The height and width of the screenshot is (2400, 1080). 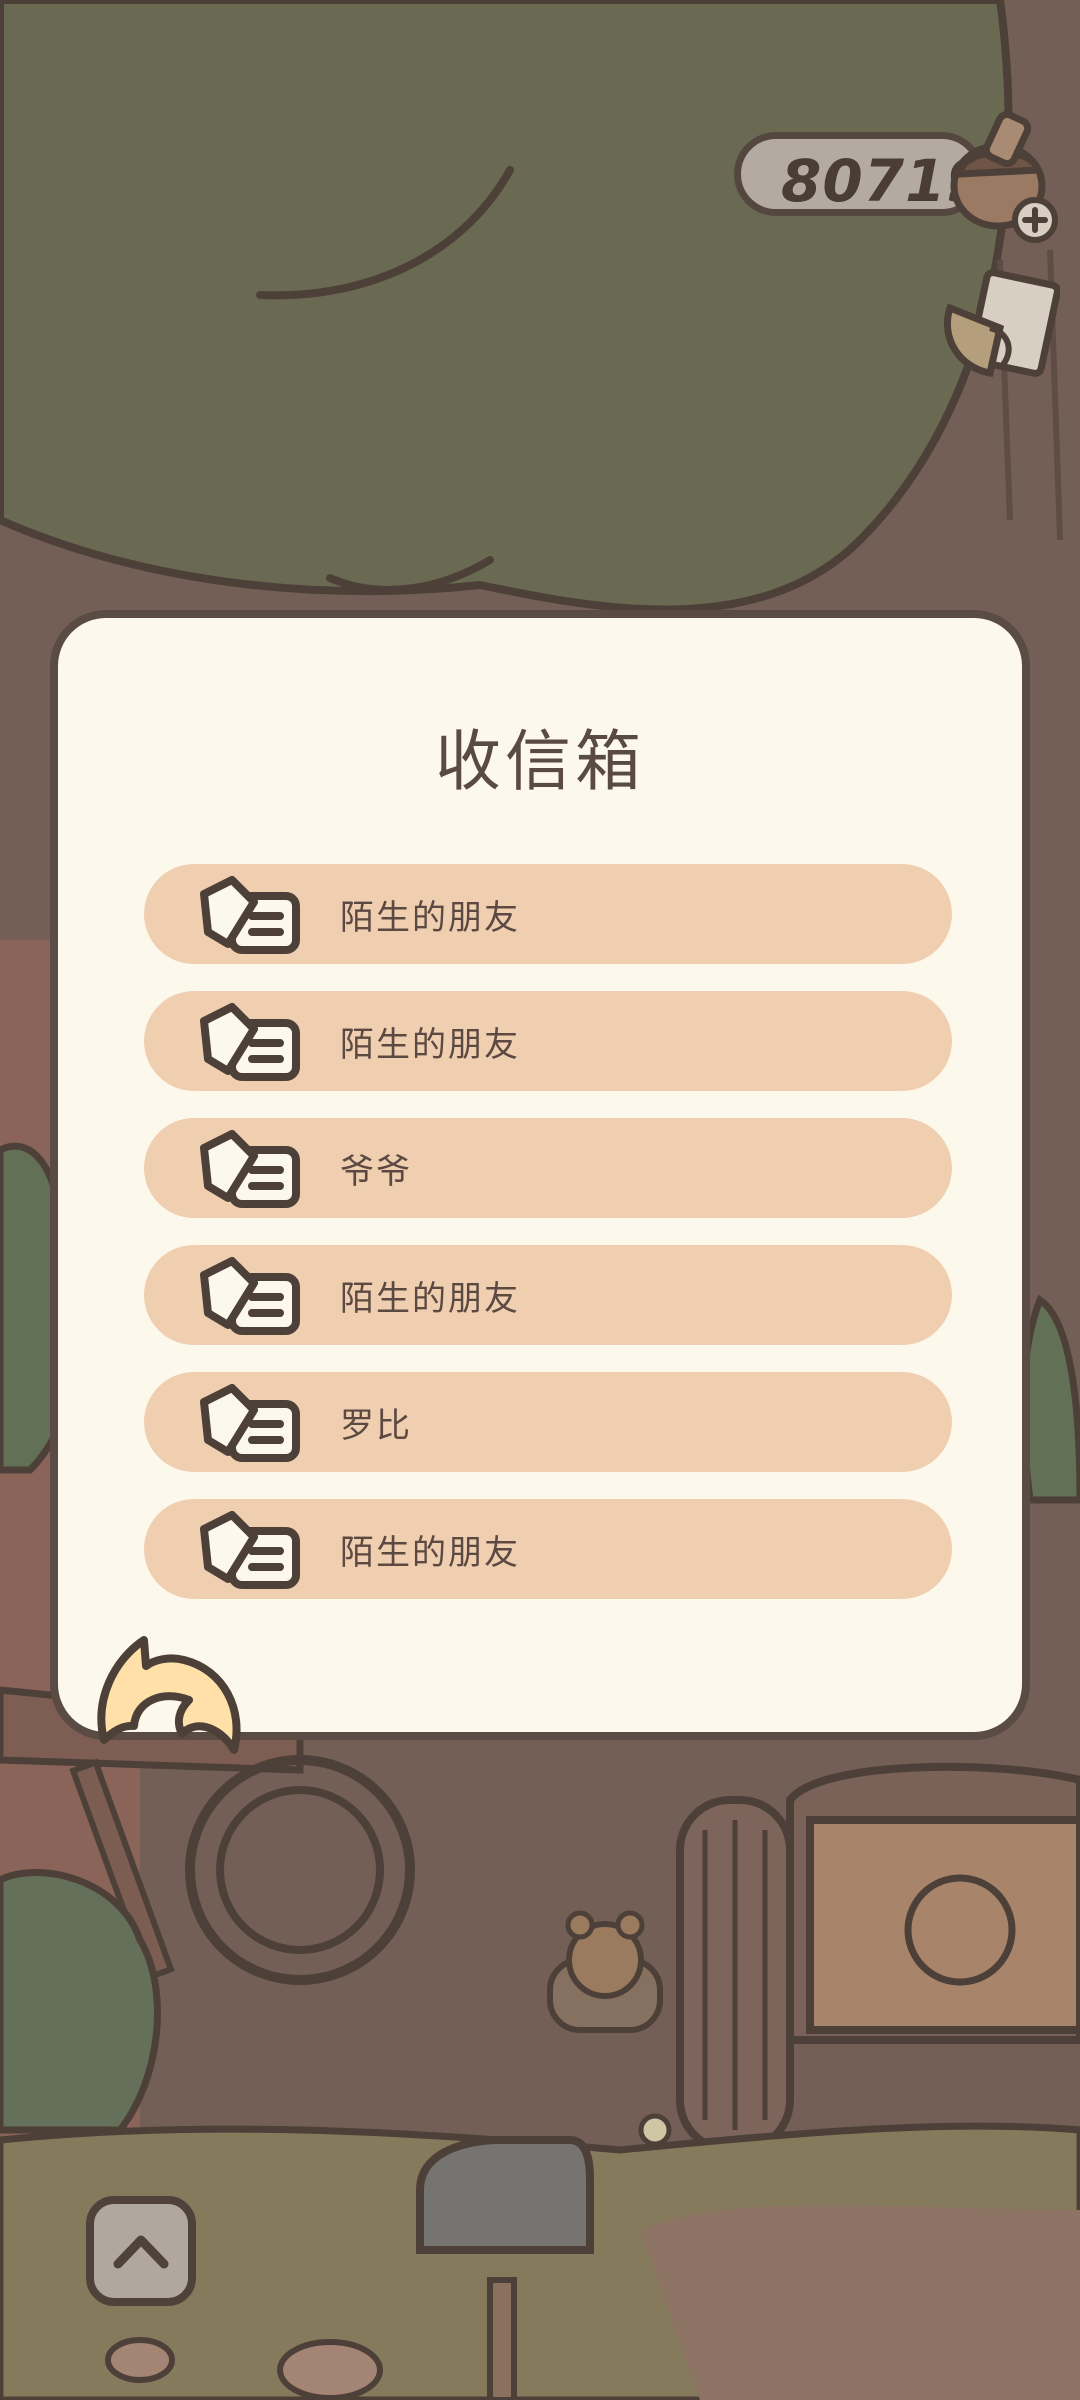 I want to click on mail-note-icon, so click(x=995, y=328).